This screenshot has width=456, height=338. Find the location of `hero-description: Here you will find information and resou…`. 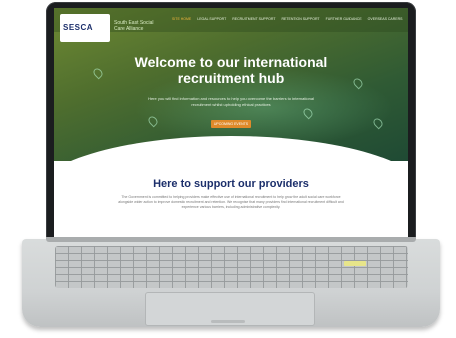

hero-description: Here you will find information and resou… is located at coordinates (231, 101).